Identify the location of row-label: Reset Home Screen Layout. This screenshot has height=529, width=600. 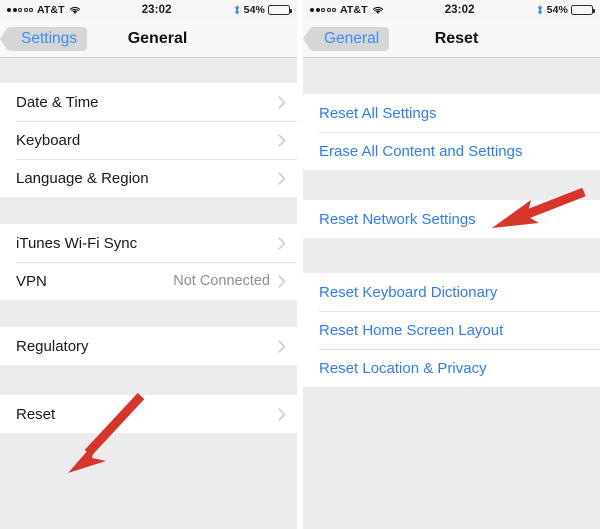
(411, 330).